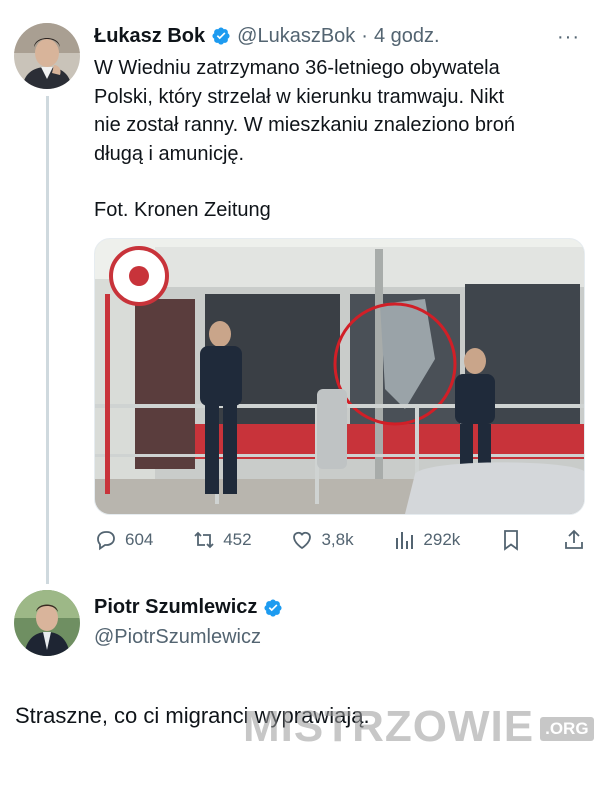  Describe the element at coordinates (47, 340) in the screenshot. I see `thread-connector-line` at that location.